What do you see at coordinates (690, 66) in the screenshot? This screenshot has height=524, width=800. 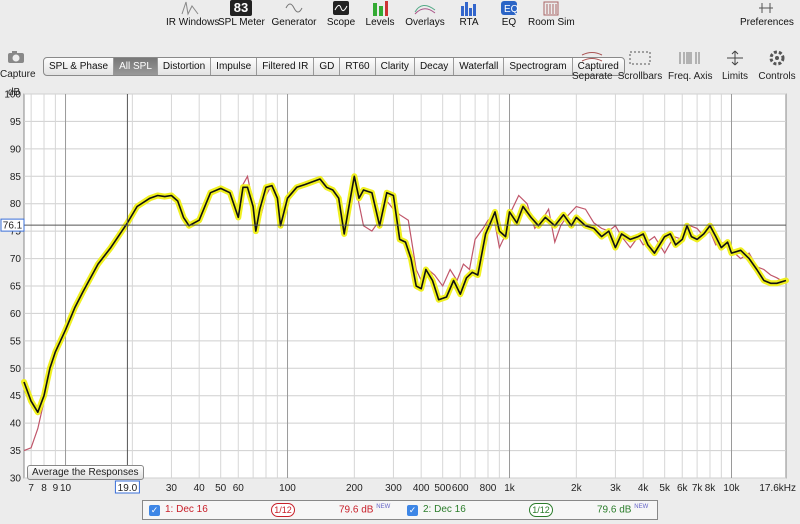 I see `freq-axis-button: Freq. Axis` at bounding box center [690, 66].